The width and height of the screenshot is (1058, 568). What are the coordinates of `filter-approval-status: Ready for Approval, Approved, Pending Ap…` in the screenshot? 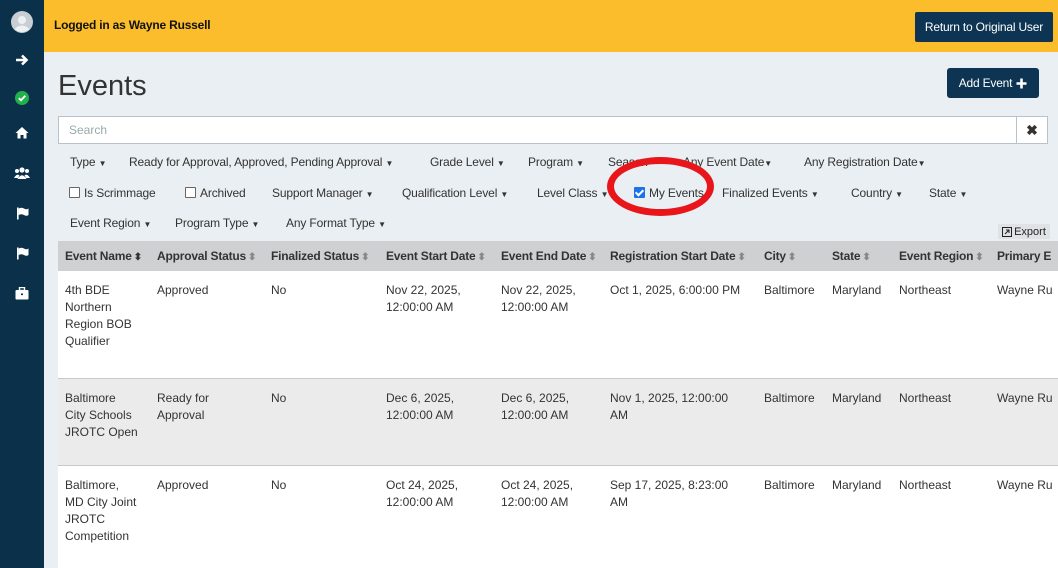 It's located at (261, 162).